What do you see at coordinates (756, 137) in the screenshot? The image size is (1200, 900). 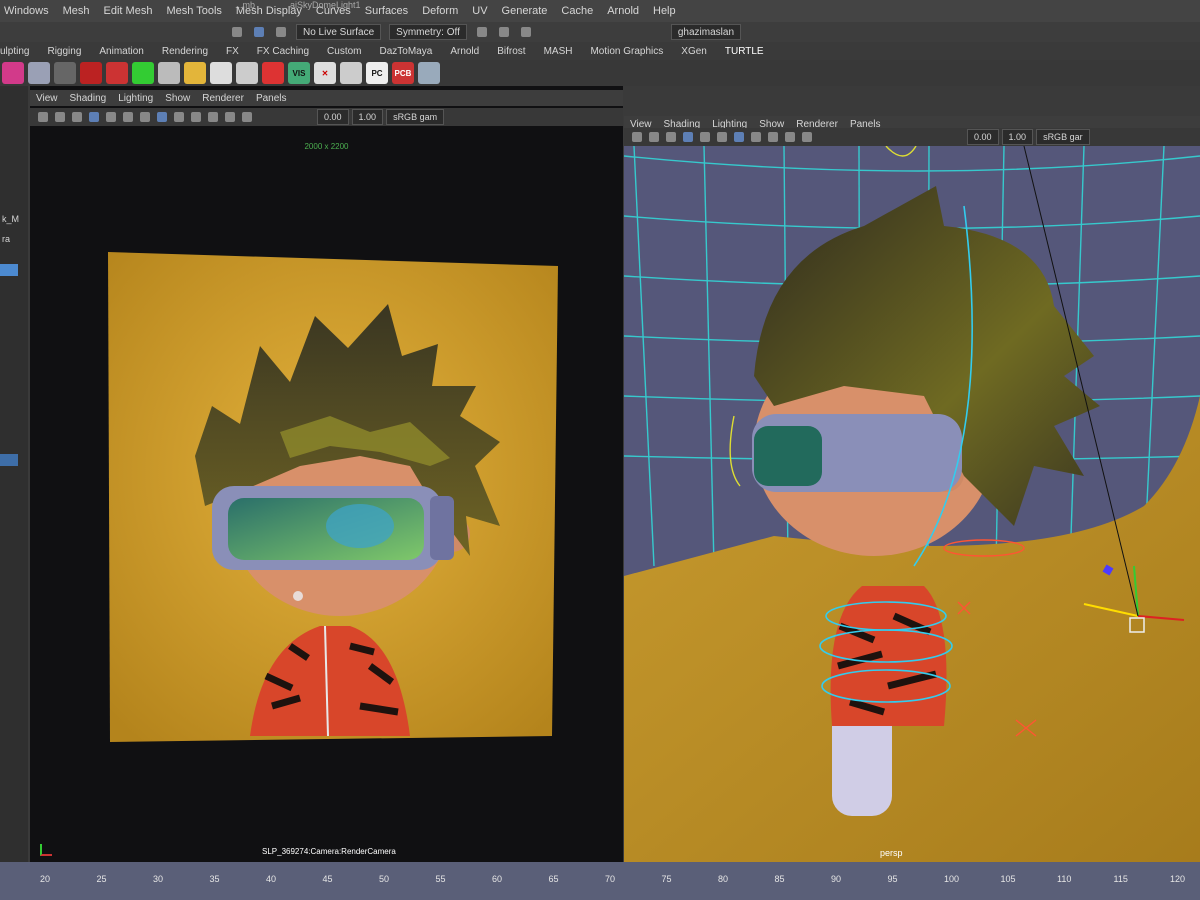 I see `textured-icon` at bounding box center [756, 137].